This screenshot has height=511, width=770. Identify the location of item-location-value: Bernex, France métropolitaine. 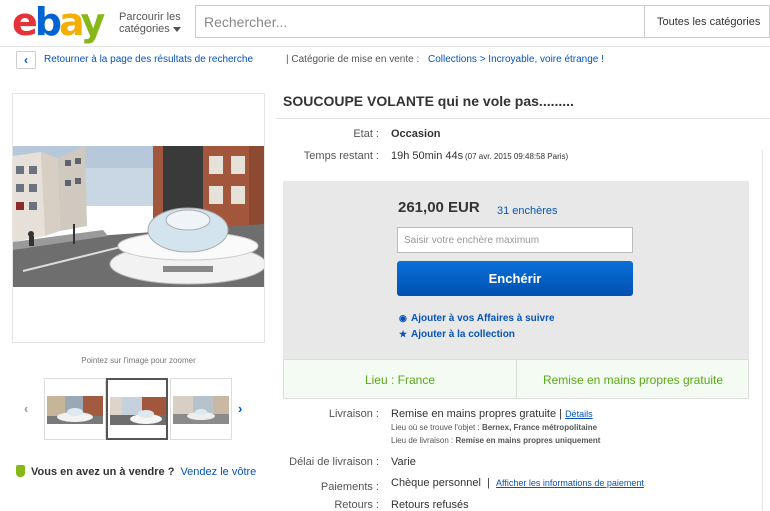
(539, 427).